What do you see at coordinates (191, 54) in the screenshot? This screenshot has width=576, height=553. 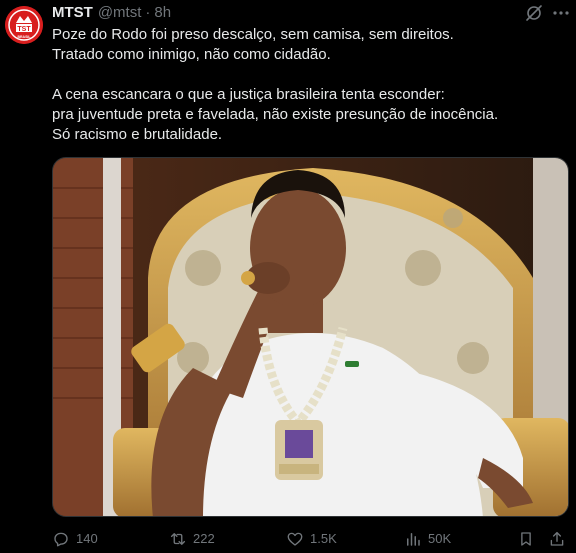 I see `post-line: Tratado como inimigo, não como cidadão.` at bounding box center [191, 54].